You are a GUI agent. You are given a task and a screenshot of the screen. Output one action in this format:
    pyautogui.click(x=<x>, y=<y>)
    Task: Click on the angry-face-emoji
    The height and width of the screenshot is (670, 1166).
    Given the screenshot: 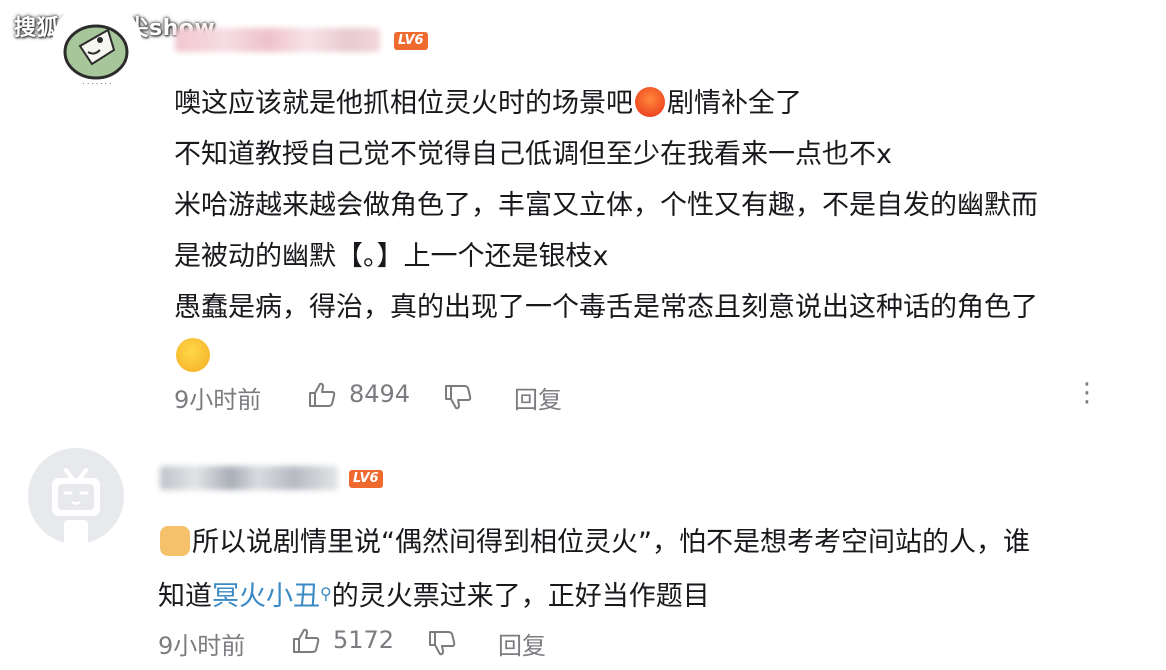 What is the action you would take?
    pyautogui.click(x=650, y=102)
    